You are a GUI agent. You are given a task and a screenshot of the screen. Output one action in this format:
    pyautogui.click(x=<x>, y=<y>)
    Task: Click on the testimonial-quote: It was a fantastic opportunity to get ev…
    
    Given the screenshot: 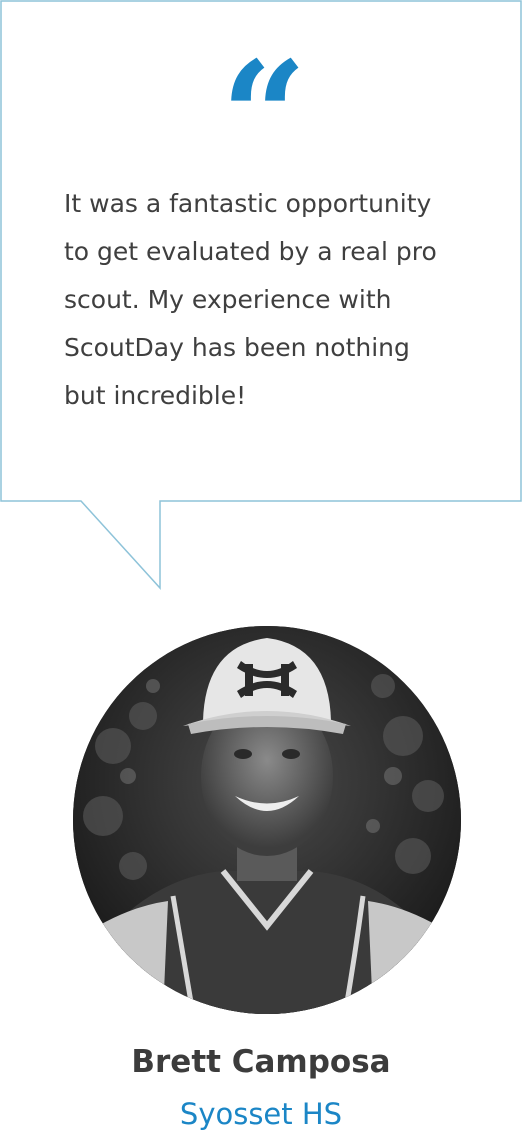 What is the action you would take?
    pyautogui.click(x=250, y=299)
    